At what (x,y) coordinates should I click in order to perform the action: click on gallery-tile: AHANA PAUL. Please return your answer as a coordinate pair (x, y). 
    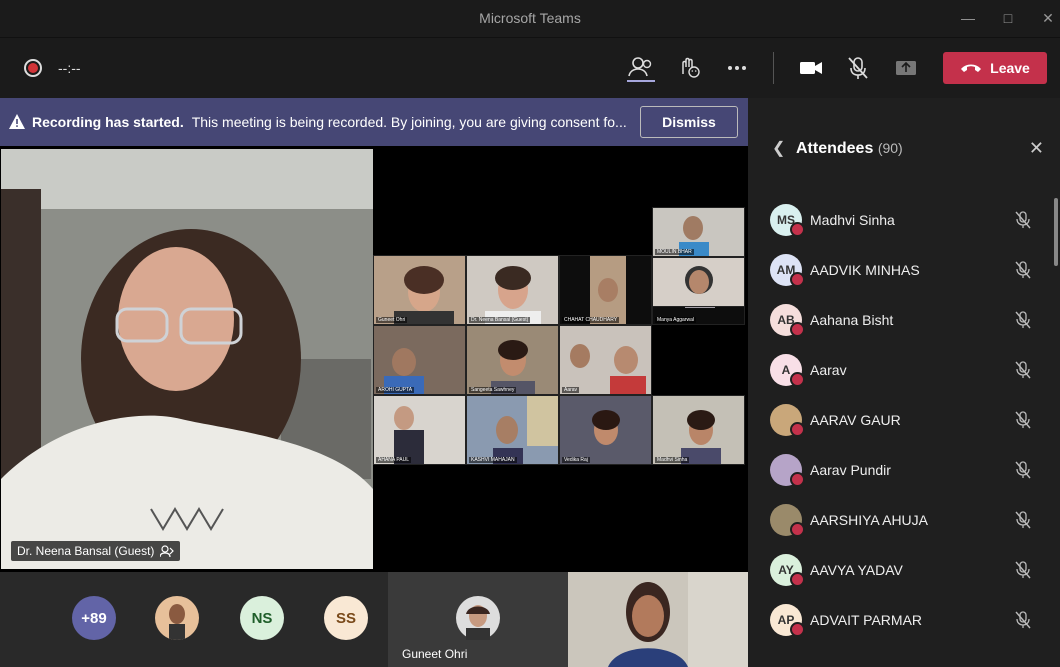
    Looking at the image, I should click on (419, 430).